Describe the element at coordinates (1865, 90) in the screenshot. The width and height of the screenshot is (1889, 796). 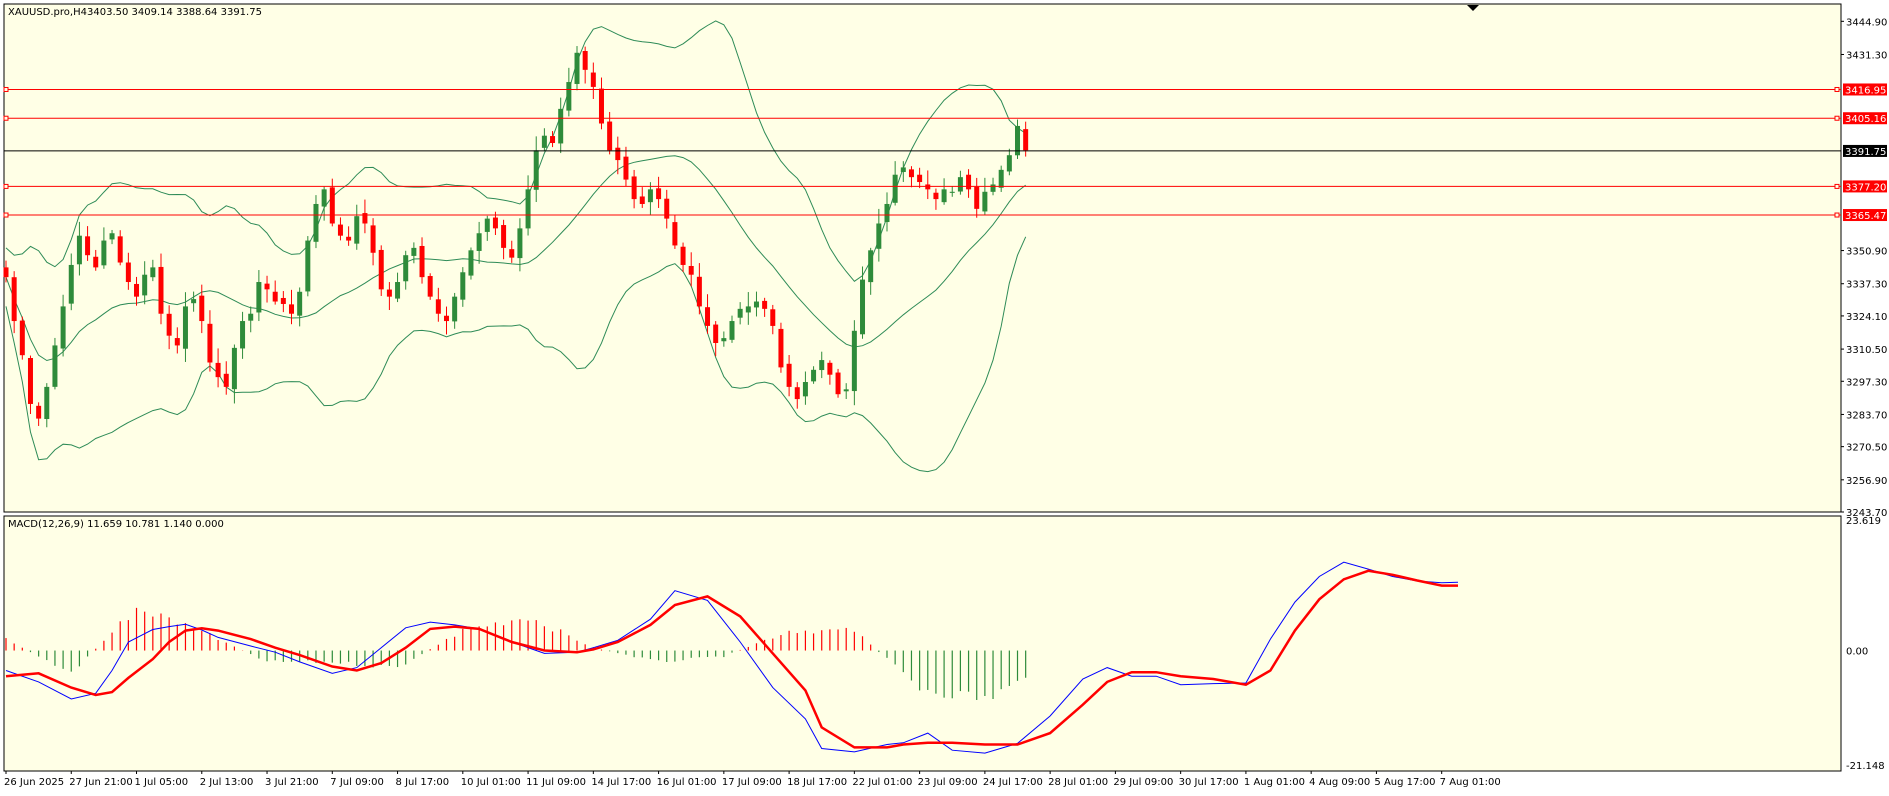
I see `level-price-label: 3416.95` at that location.